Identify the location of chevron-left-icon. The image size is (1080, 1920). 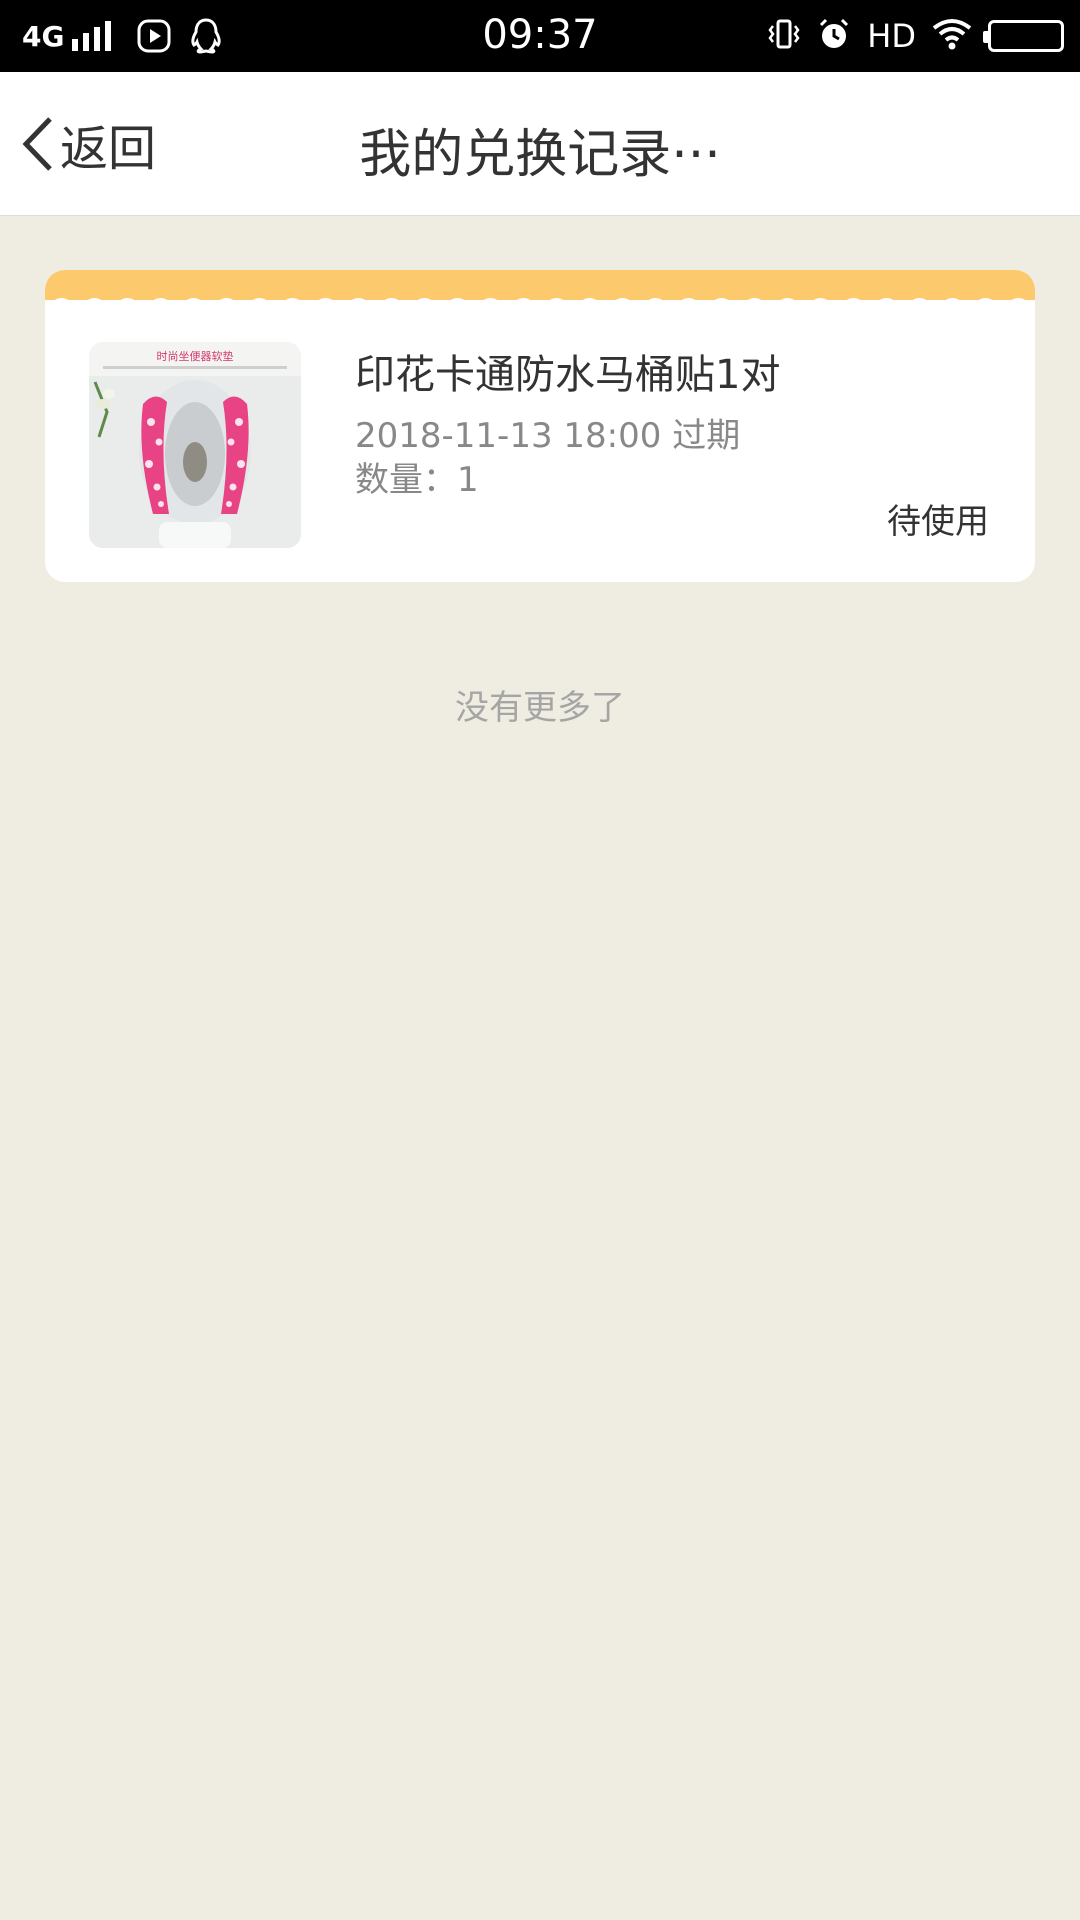
(37, 144).